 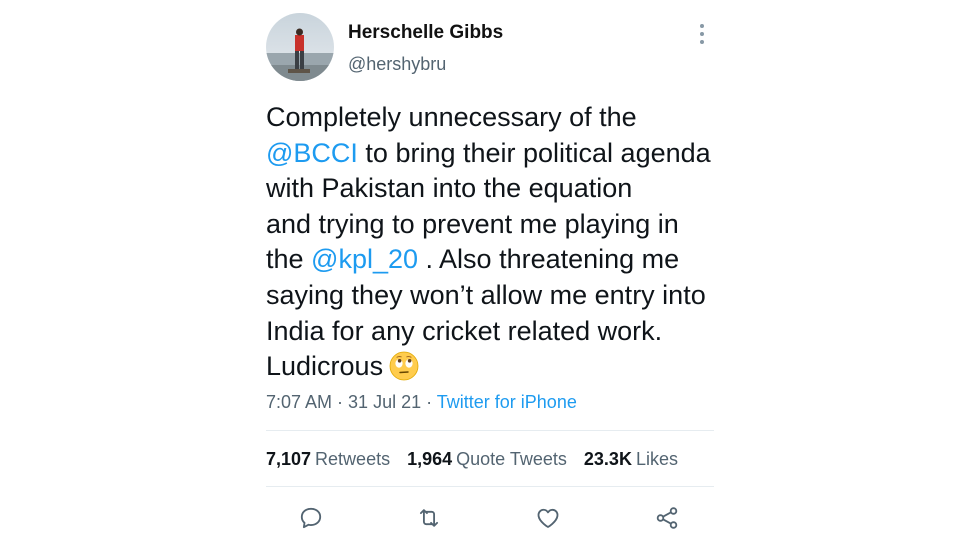 What do you see at coordinates (384, 402) in the screenshot?
I see `tweet-date: 31 Jul 21` at bounding box center [384, 402].